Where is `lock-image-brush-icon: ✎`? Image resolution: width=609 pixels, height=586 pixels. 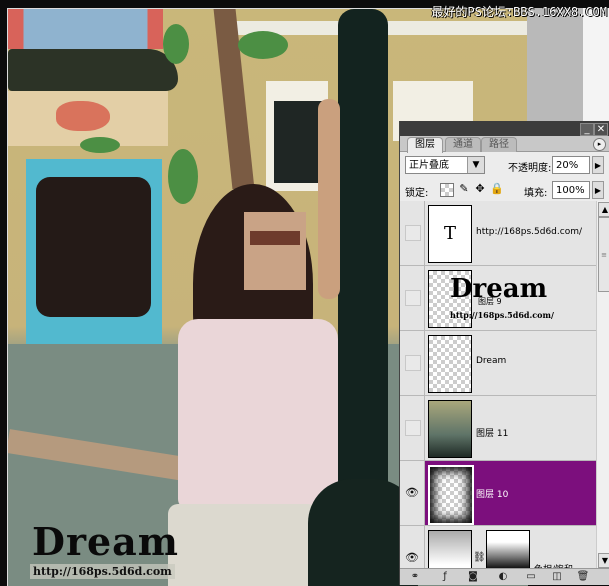 lock-image-brush-icon: ✎ is located at coordinates (464, 189).